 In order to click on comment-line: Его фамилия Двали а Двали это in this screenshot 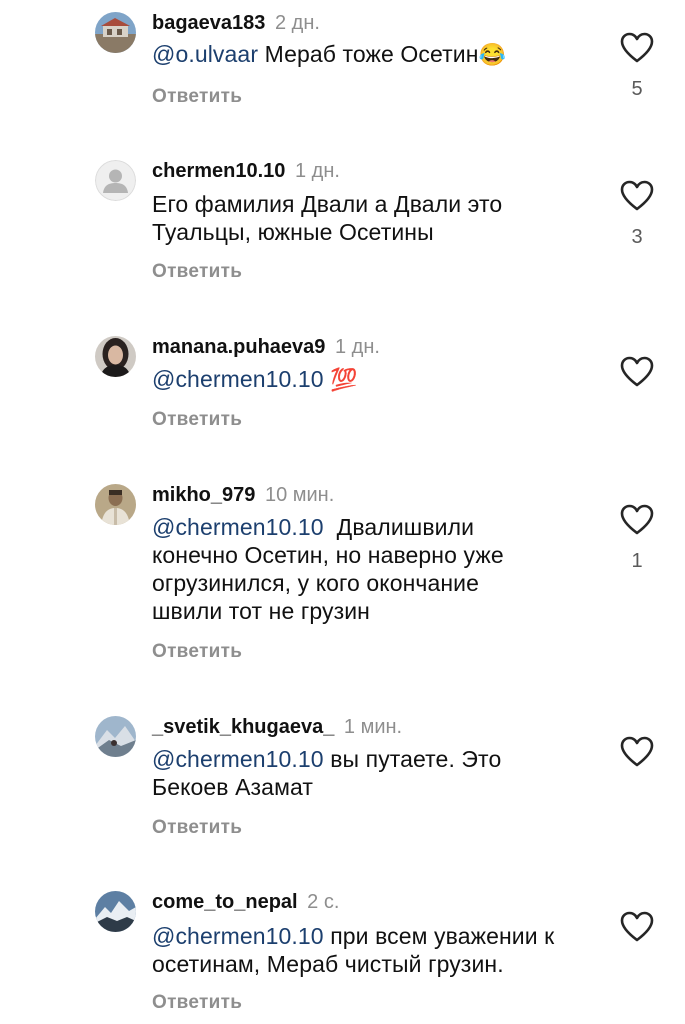, I will do `click(327, 204)`.